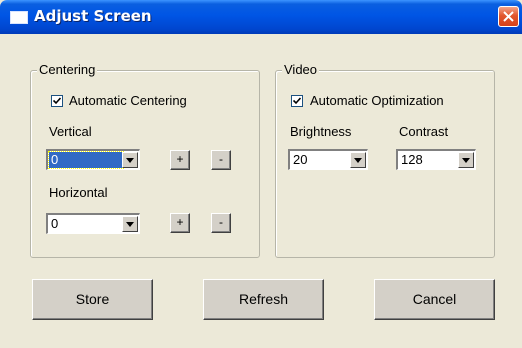 The image size is (522, 348). Describe the element at coordinates (78, 192) in the screenshot. I see `horizontal-label: Horizontal` at that location.